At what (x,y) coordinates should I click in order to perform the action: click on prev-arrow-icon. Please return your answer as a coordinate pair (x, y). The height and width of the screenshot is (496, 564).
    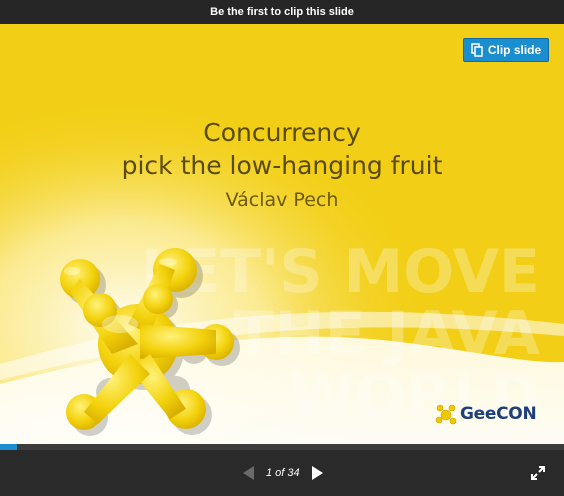
    Looking at the image, I should click on (249, 473).